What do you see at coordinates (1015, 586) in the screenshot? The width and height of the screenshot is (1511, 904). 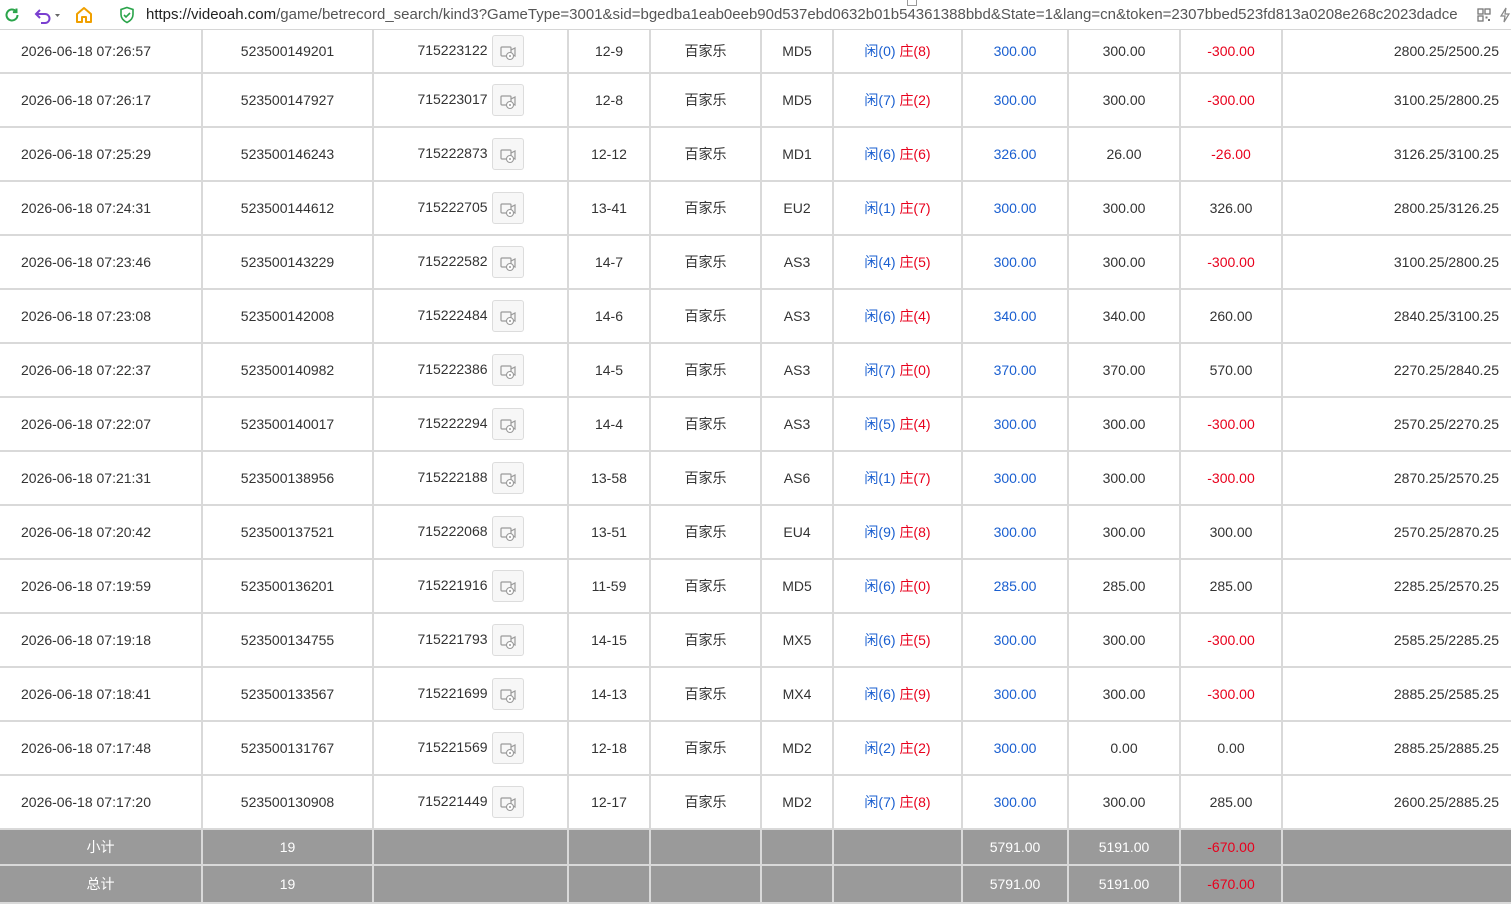 I see `bet-amount: 285.00` at bounding box center [1015, 586].